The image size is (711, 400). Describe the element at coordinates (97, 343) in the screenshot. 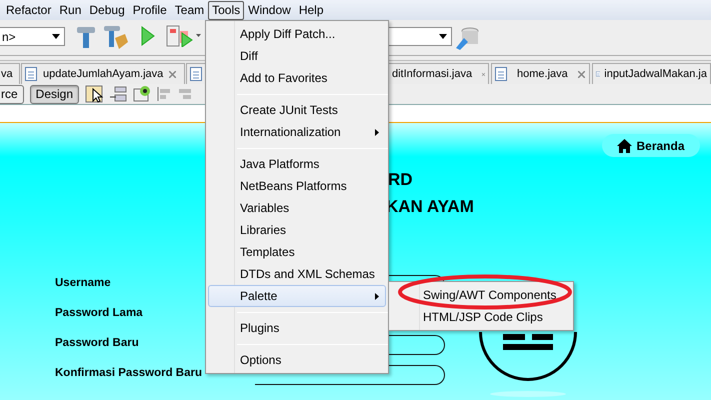

I see `field-label: Password Baru` at that location.